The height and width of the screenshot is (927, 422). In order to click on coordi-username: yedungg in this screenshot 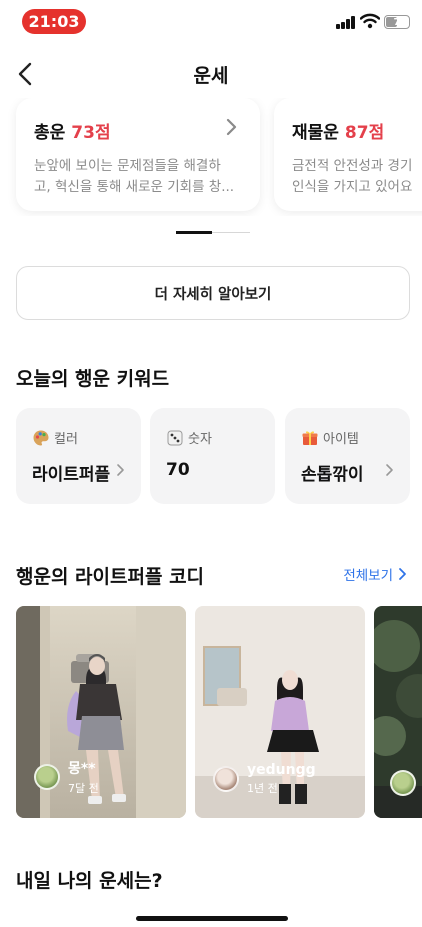, I will do `click(281, 770)`.